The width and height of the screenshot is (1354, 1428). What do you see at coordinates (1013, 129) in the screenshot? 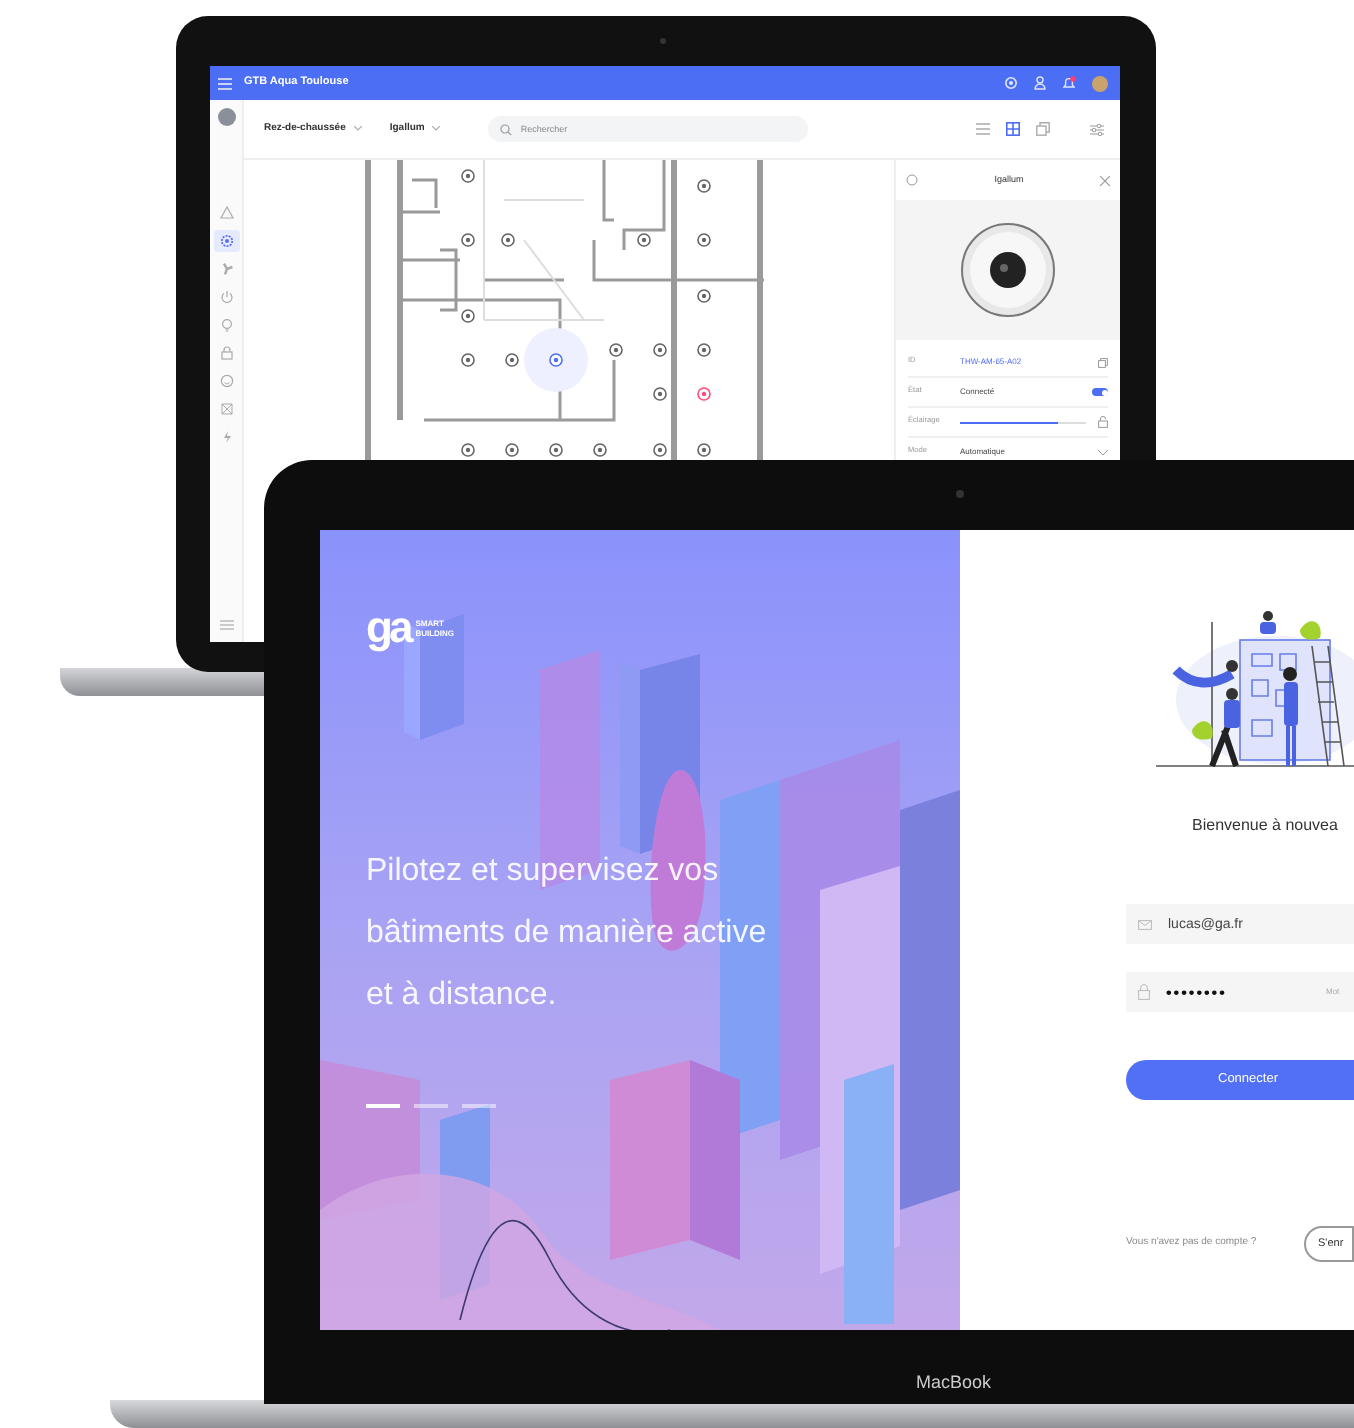
I see `grid-view-icon` at bounding box center [1013, 129].